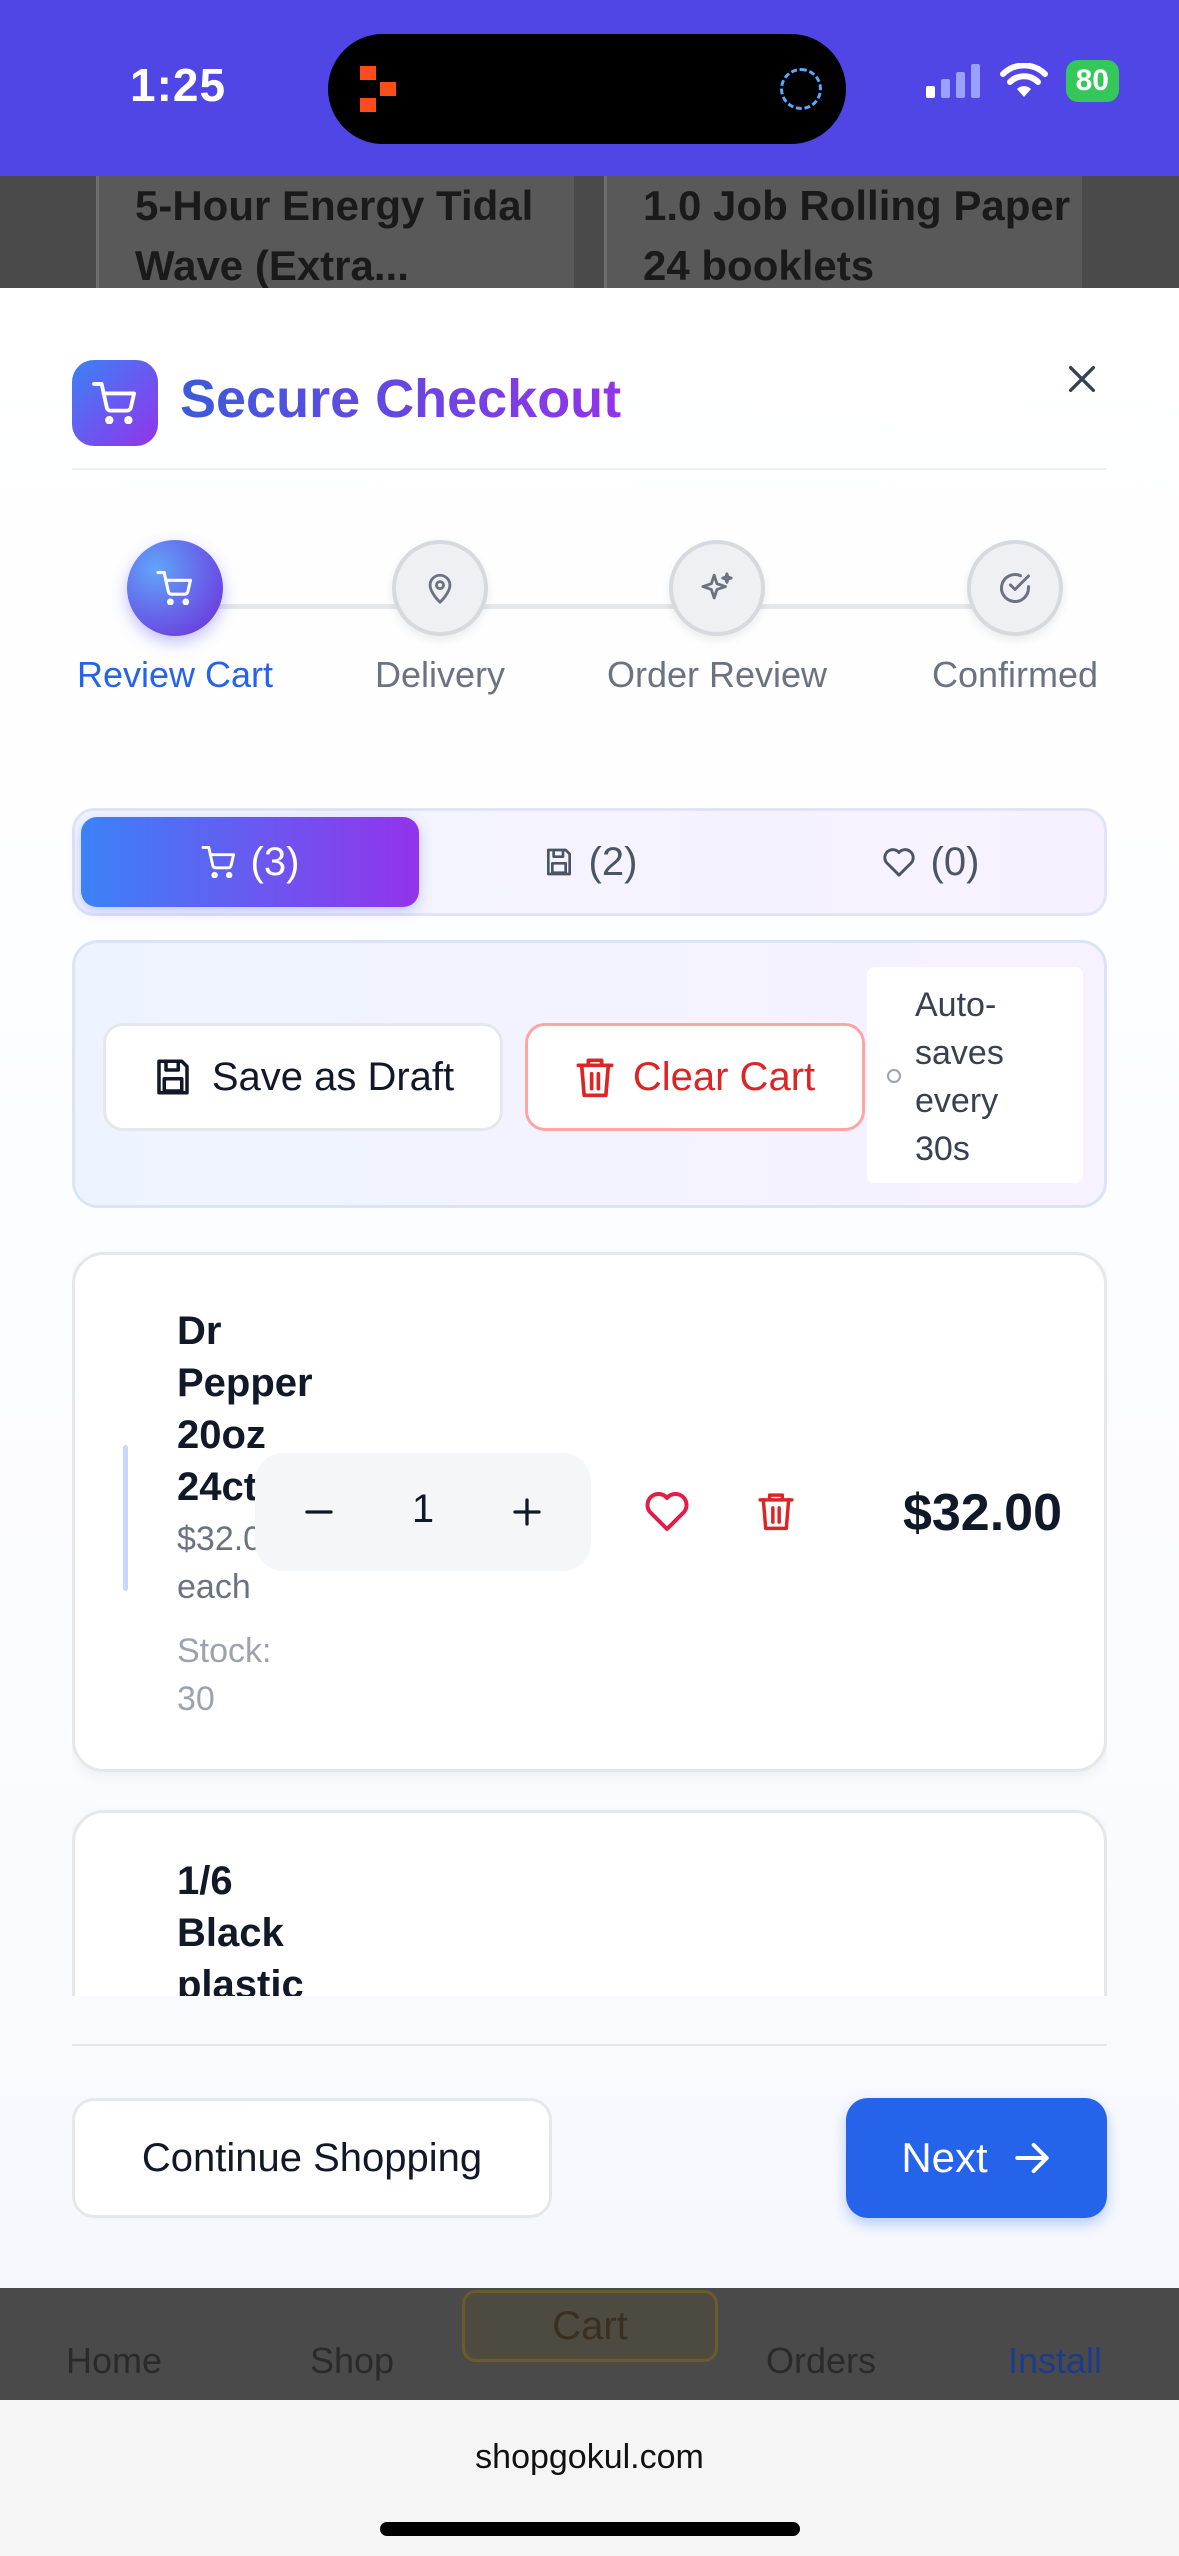 The width and height of the screenshot is (1179, 2556). I want to click on decrease-quantity-button, so click(319, 1512).